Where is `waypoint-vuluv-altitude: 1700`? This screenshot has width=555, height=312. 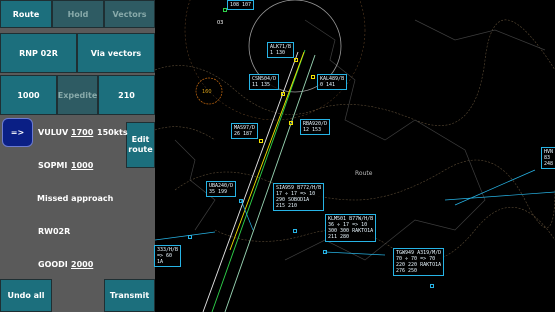 waypoint-vuluv-altitude: 1700 is located at coordinates (82, 132).